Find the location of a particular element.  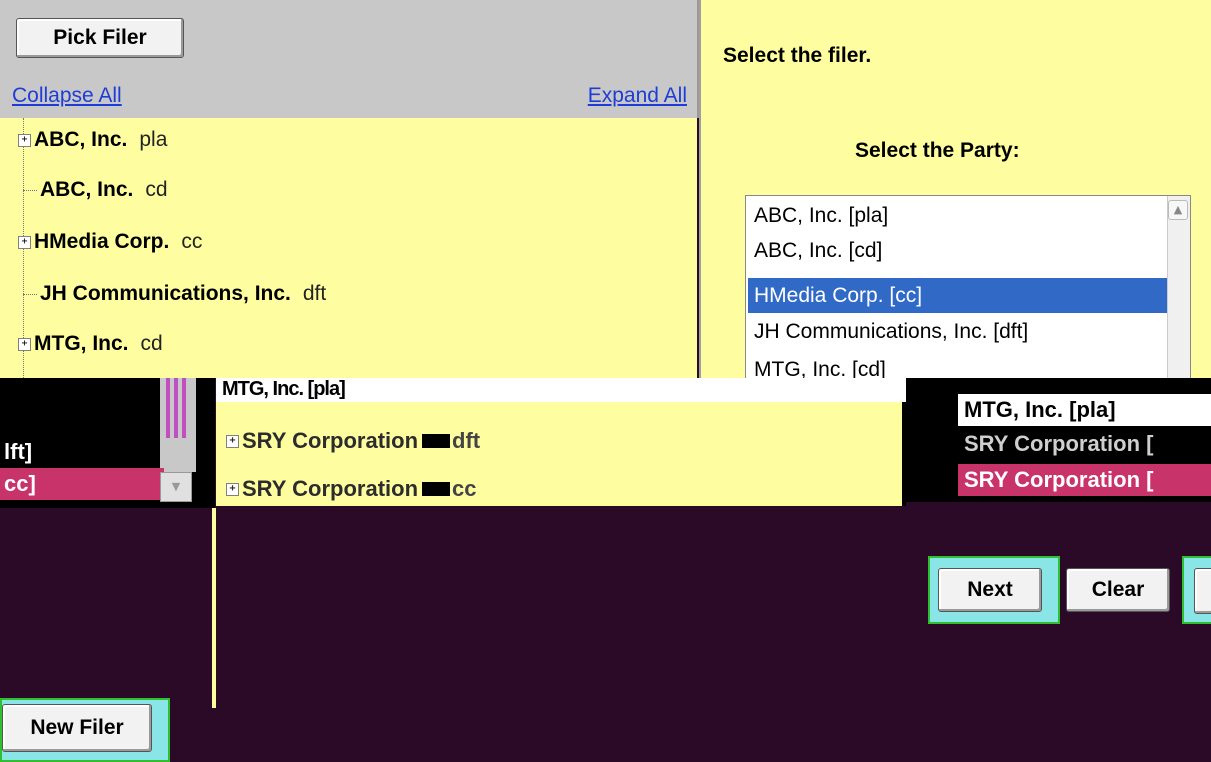

glitch-bars is located at coordinates (178, 408).